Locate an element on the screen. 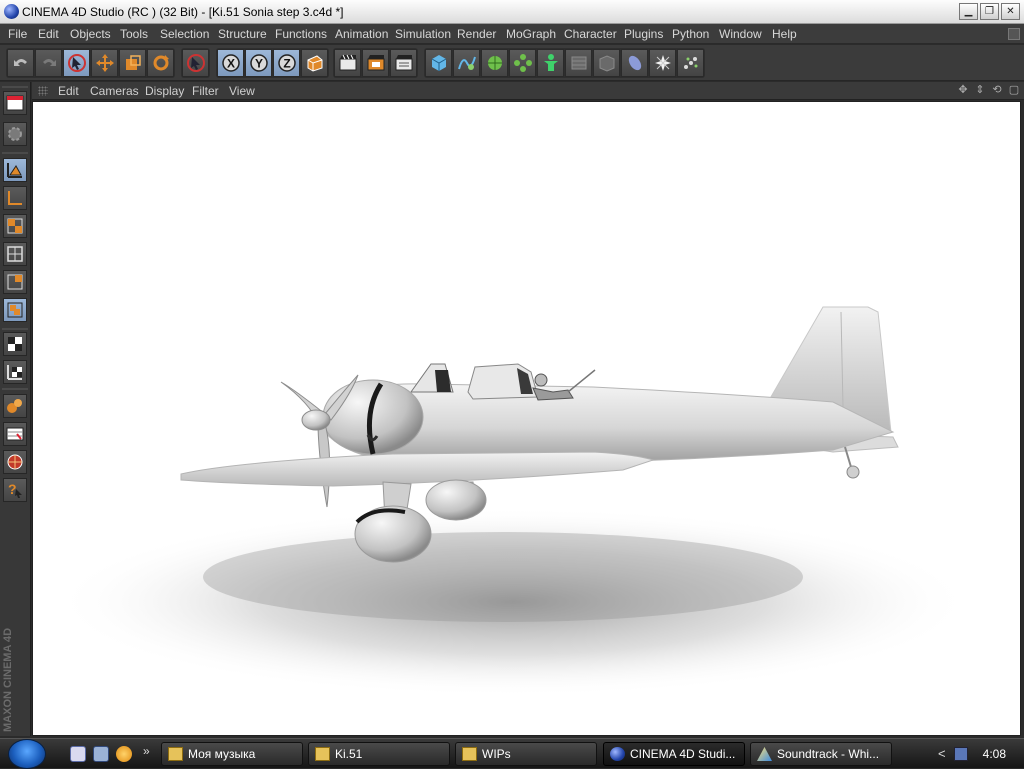 Image resolution: width=1024 pixels, height=769 pixels. palette-separator is located at coordinates (15, 153).